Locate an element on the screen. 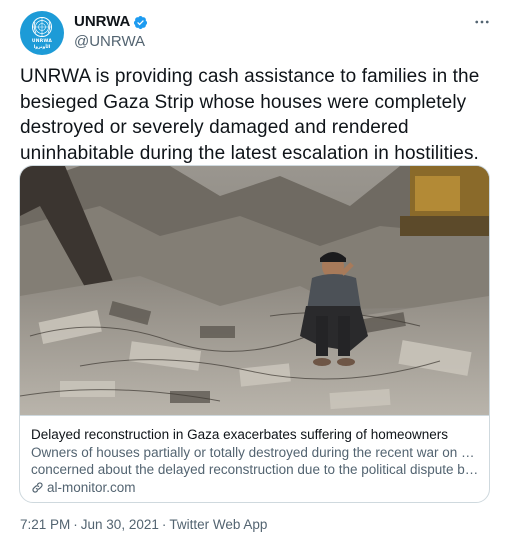  more-horizontal-icon is located at coordinates (482, 22).